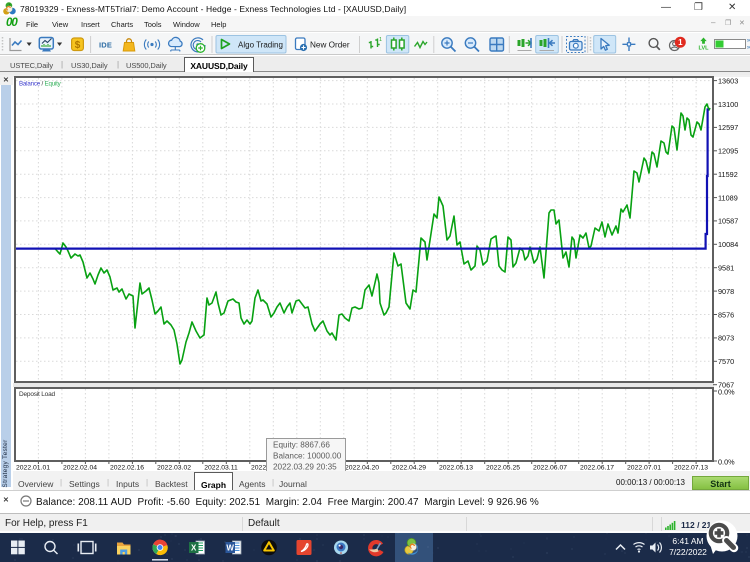 This screenshot has width=750, height=562. What do you see at coordinates (726, 314) in the screenshot?
I see `svg-text: 8576` at bounding box center [726, 314].